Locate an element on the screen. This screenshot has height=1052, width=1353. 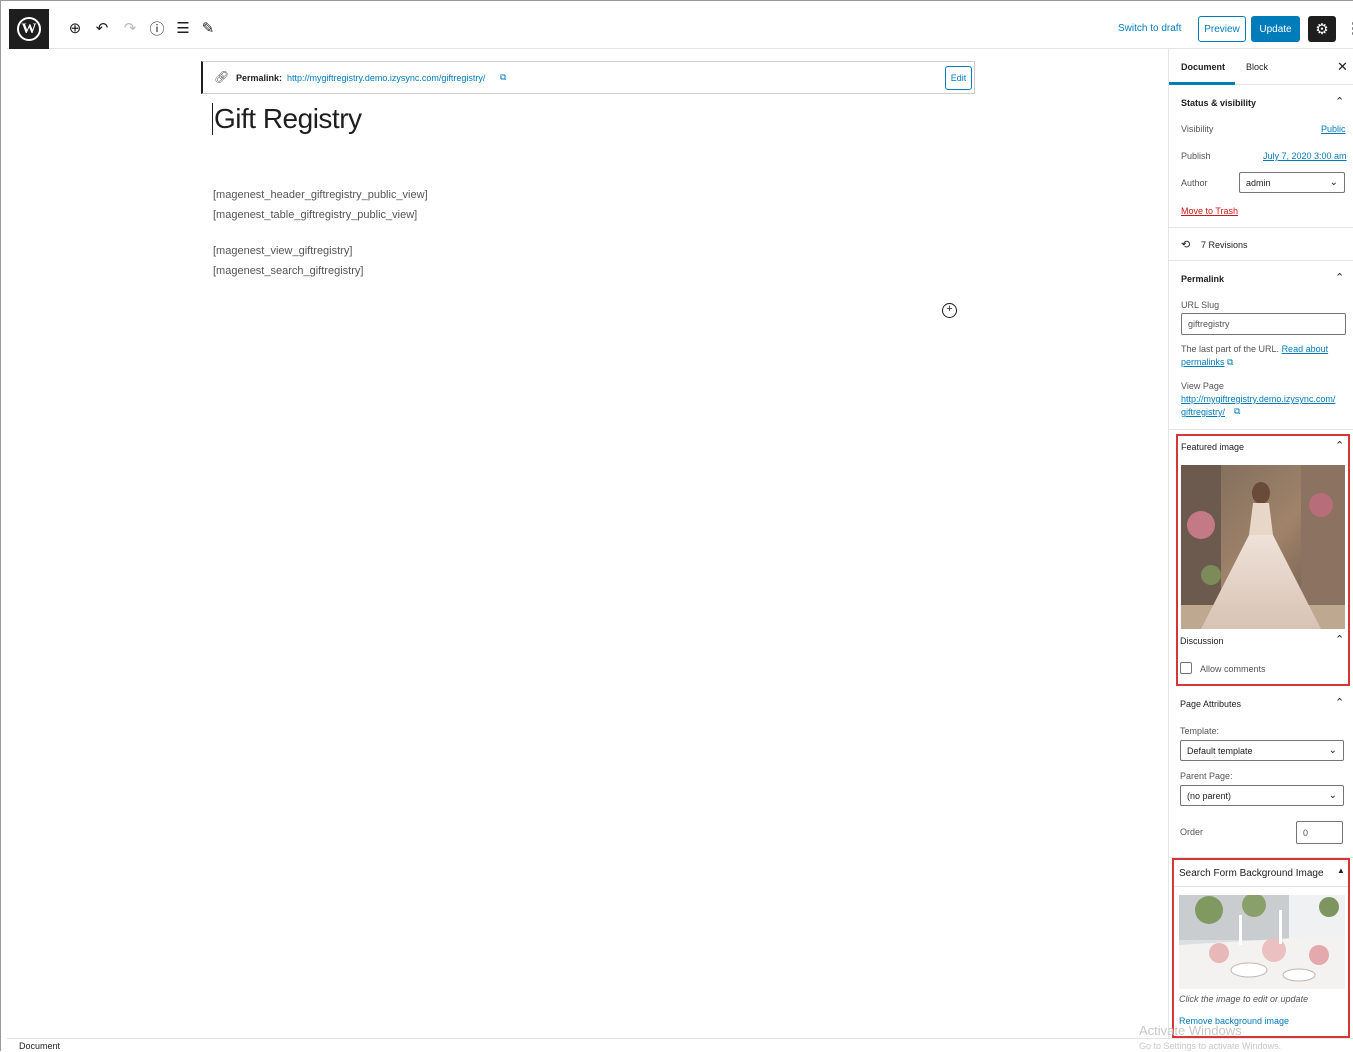
author-label: Author is located at coordinates (1194, 183).